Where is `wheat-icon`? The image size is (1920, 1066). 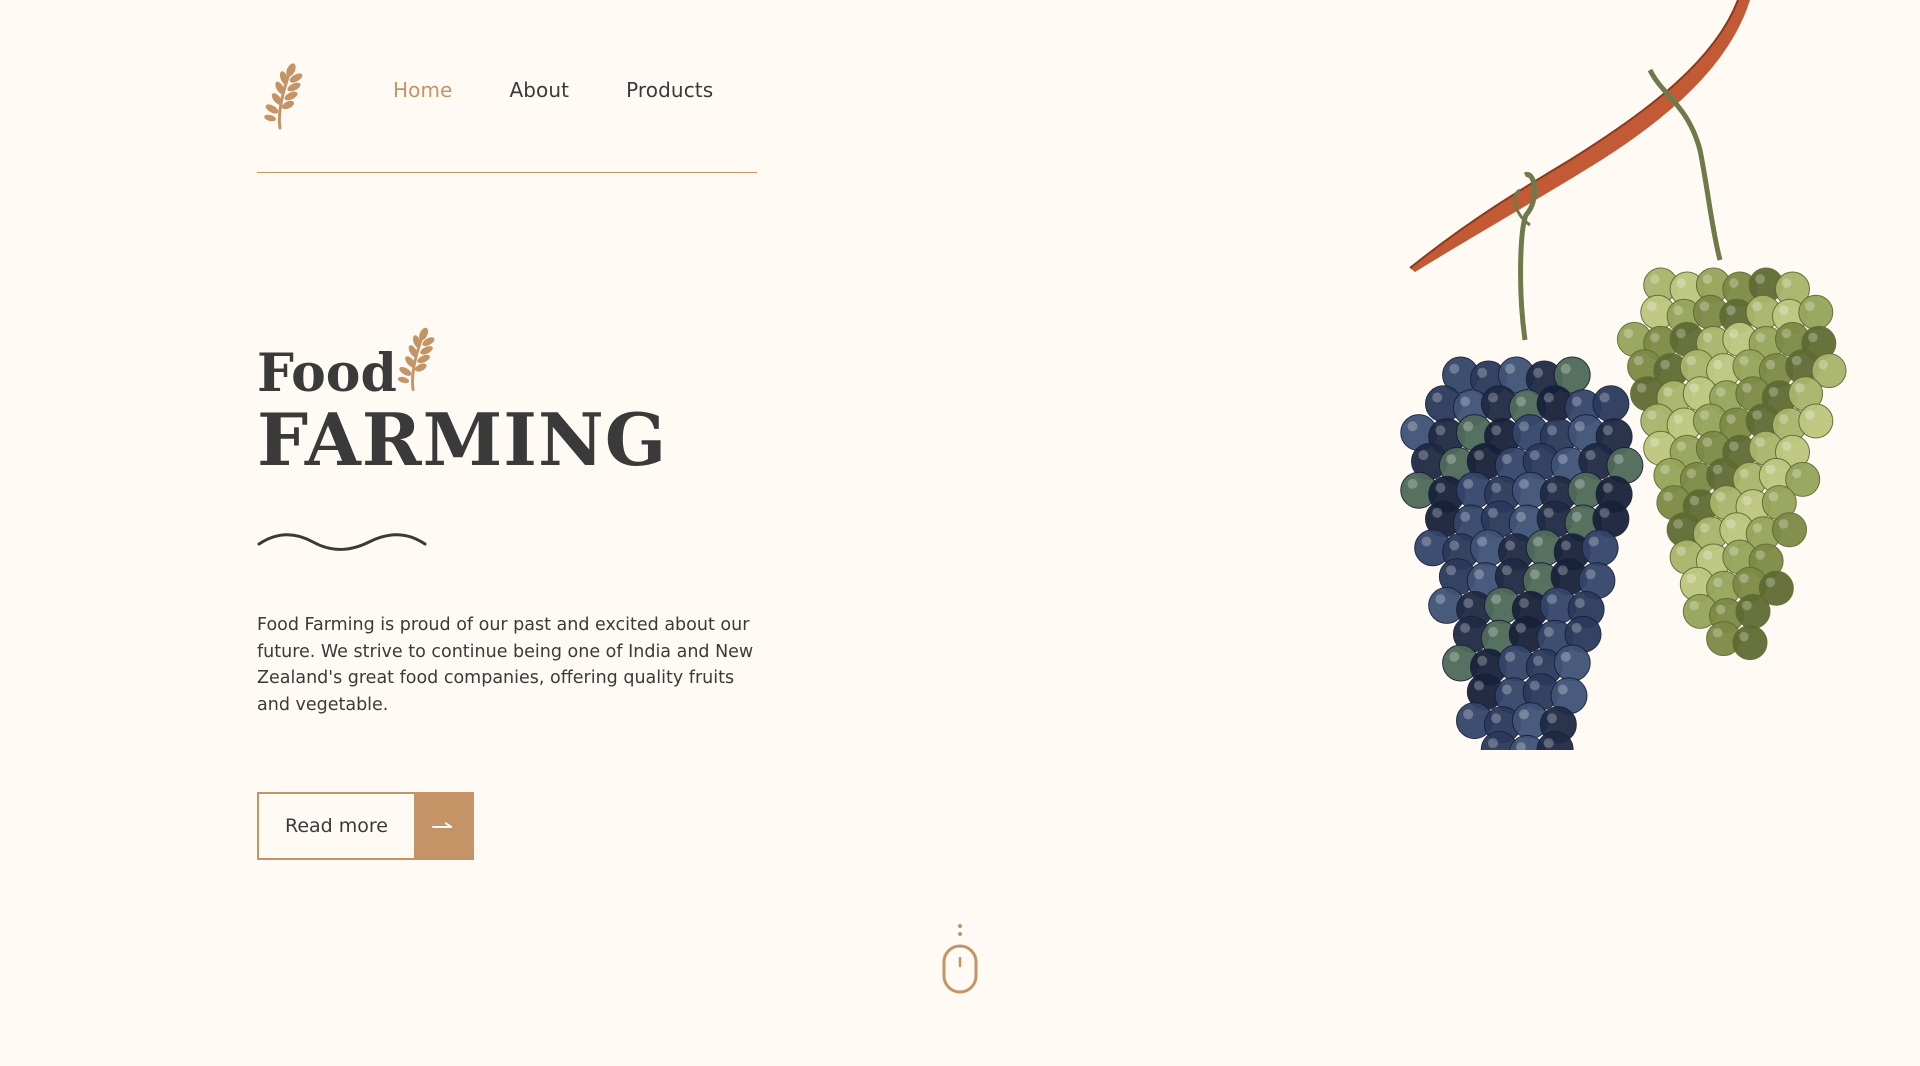
wheat-icon is located at coordinates (415, 357).